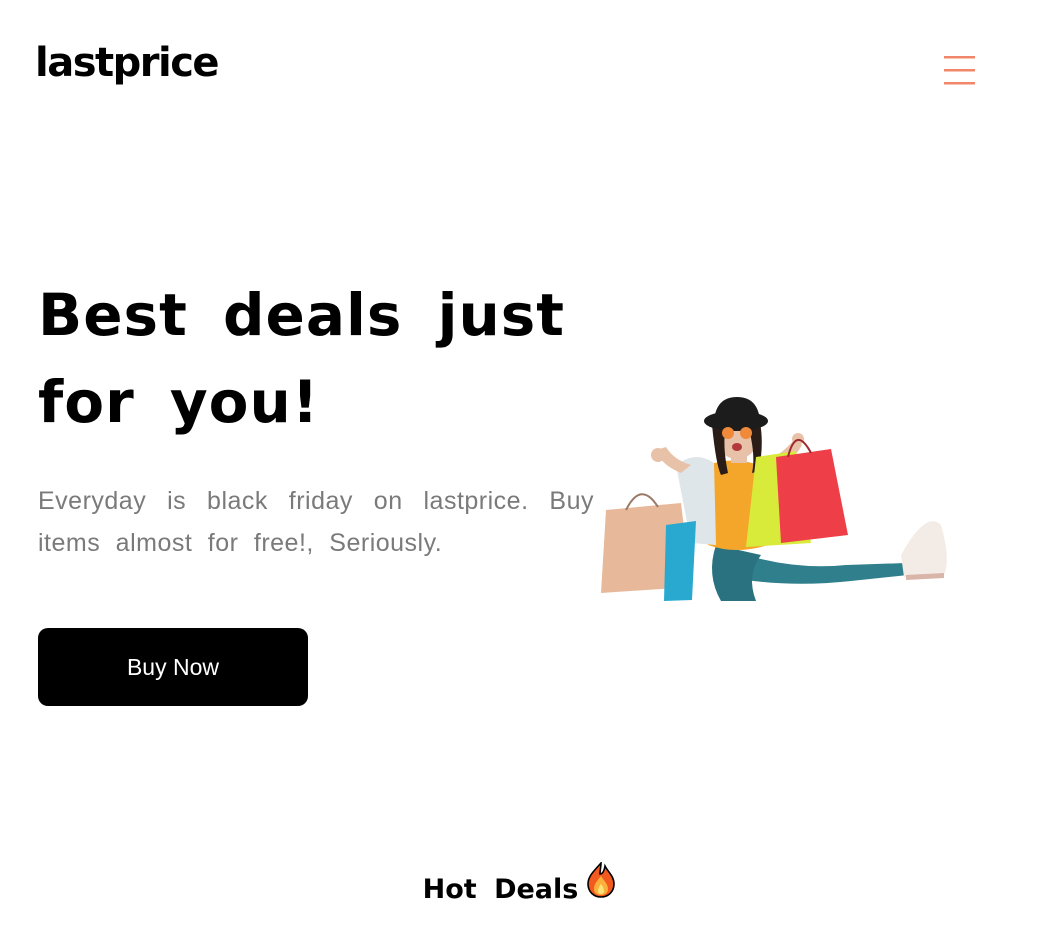  I want to click on fire-icon, so click(601, 886).